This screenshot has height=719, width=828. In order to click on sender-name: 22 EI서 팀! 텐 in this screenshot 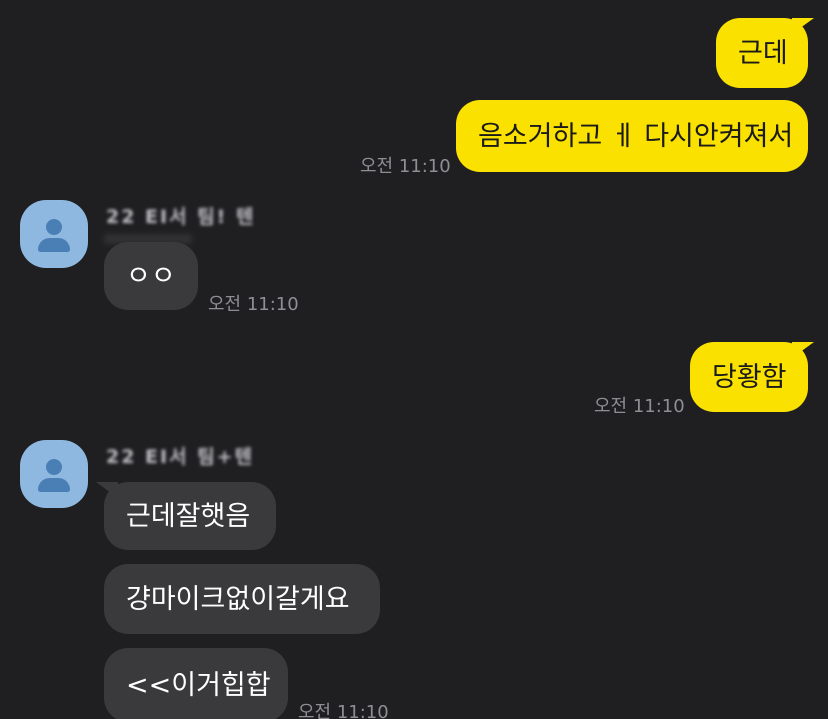, I will do `click(181, 217)`.